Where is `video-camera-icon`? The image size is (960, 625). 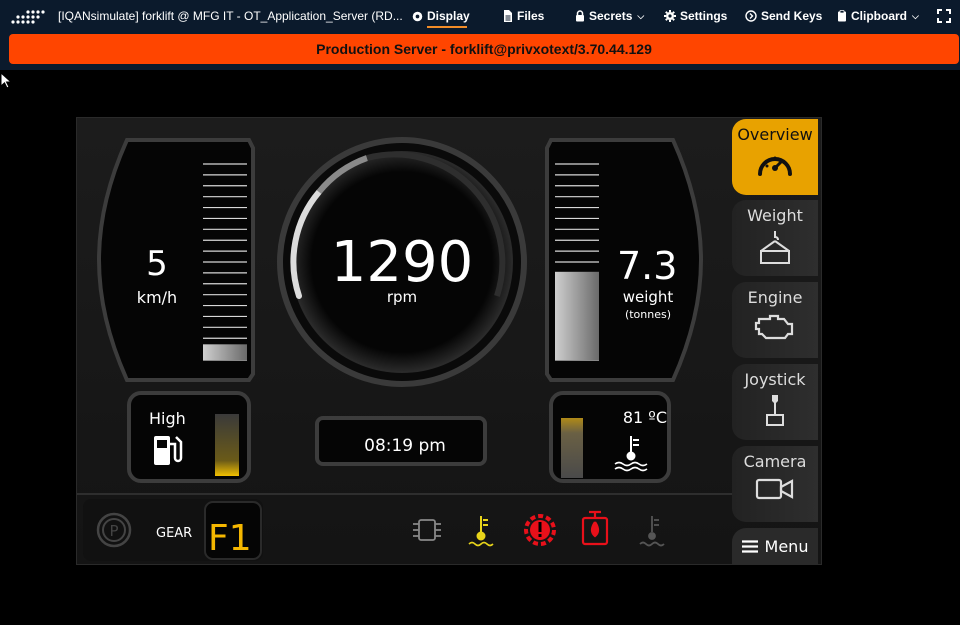 video-camera-icon is located at coordinates (774, 489).